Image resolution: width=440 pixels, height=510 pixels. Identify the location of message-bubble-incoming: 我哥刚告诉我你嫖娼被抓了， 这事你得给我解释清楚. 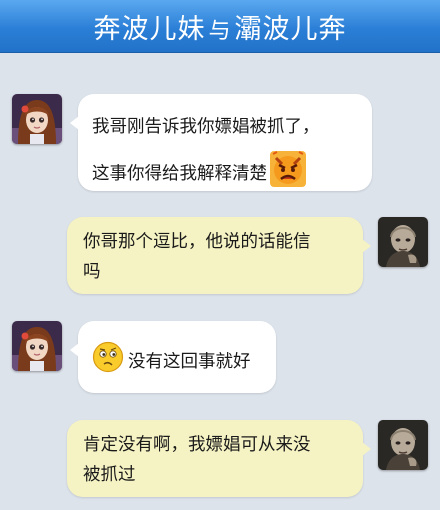
(221, 142).